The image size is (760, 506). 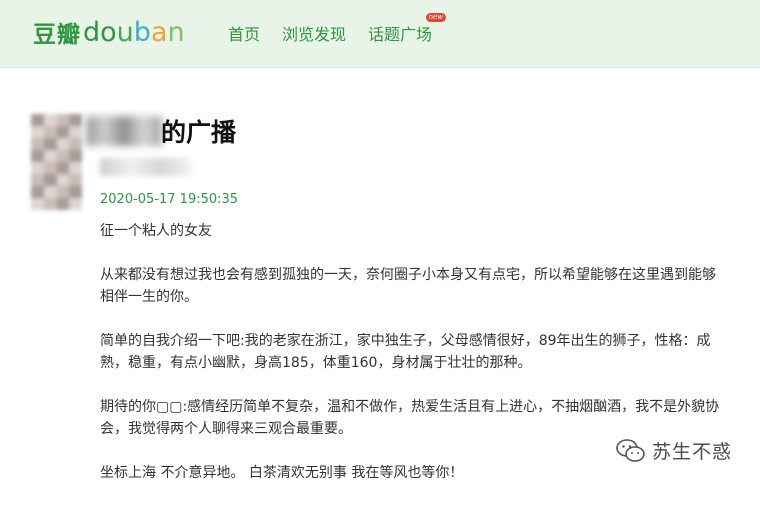 What do you see at coordinates (436, 17) in the screenshot?
I see `new-badge: new` at bounding box center [436, 17].